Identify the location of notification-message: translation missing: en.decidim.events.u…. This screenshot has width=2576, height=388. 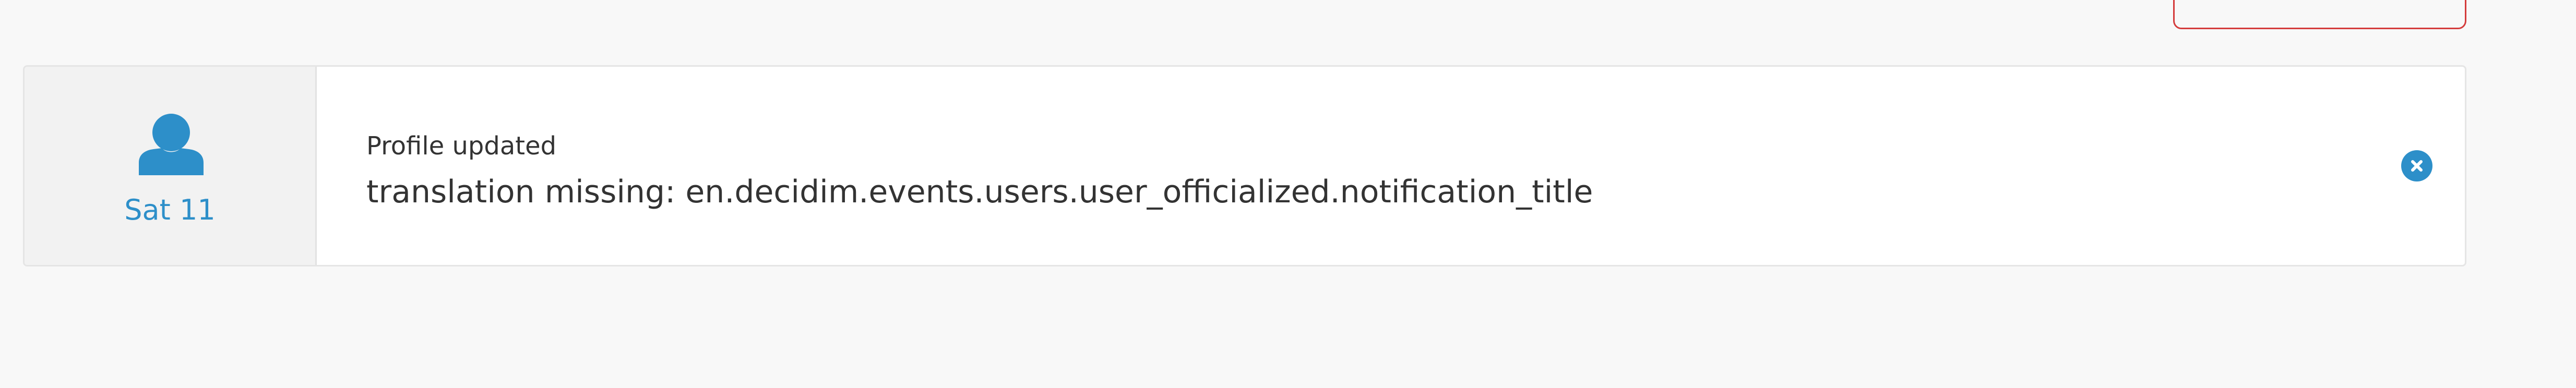
(979, 192).